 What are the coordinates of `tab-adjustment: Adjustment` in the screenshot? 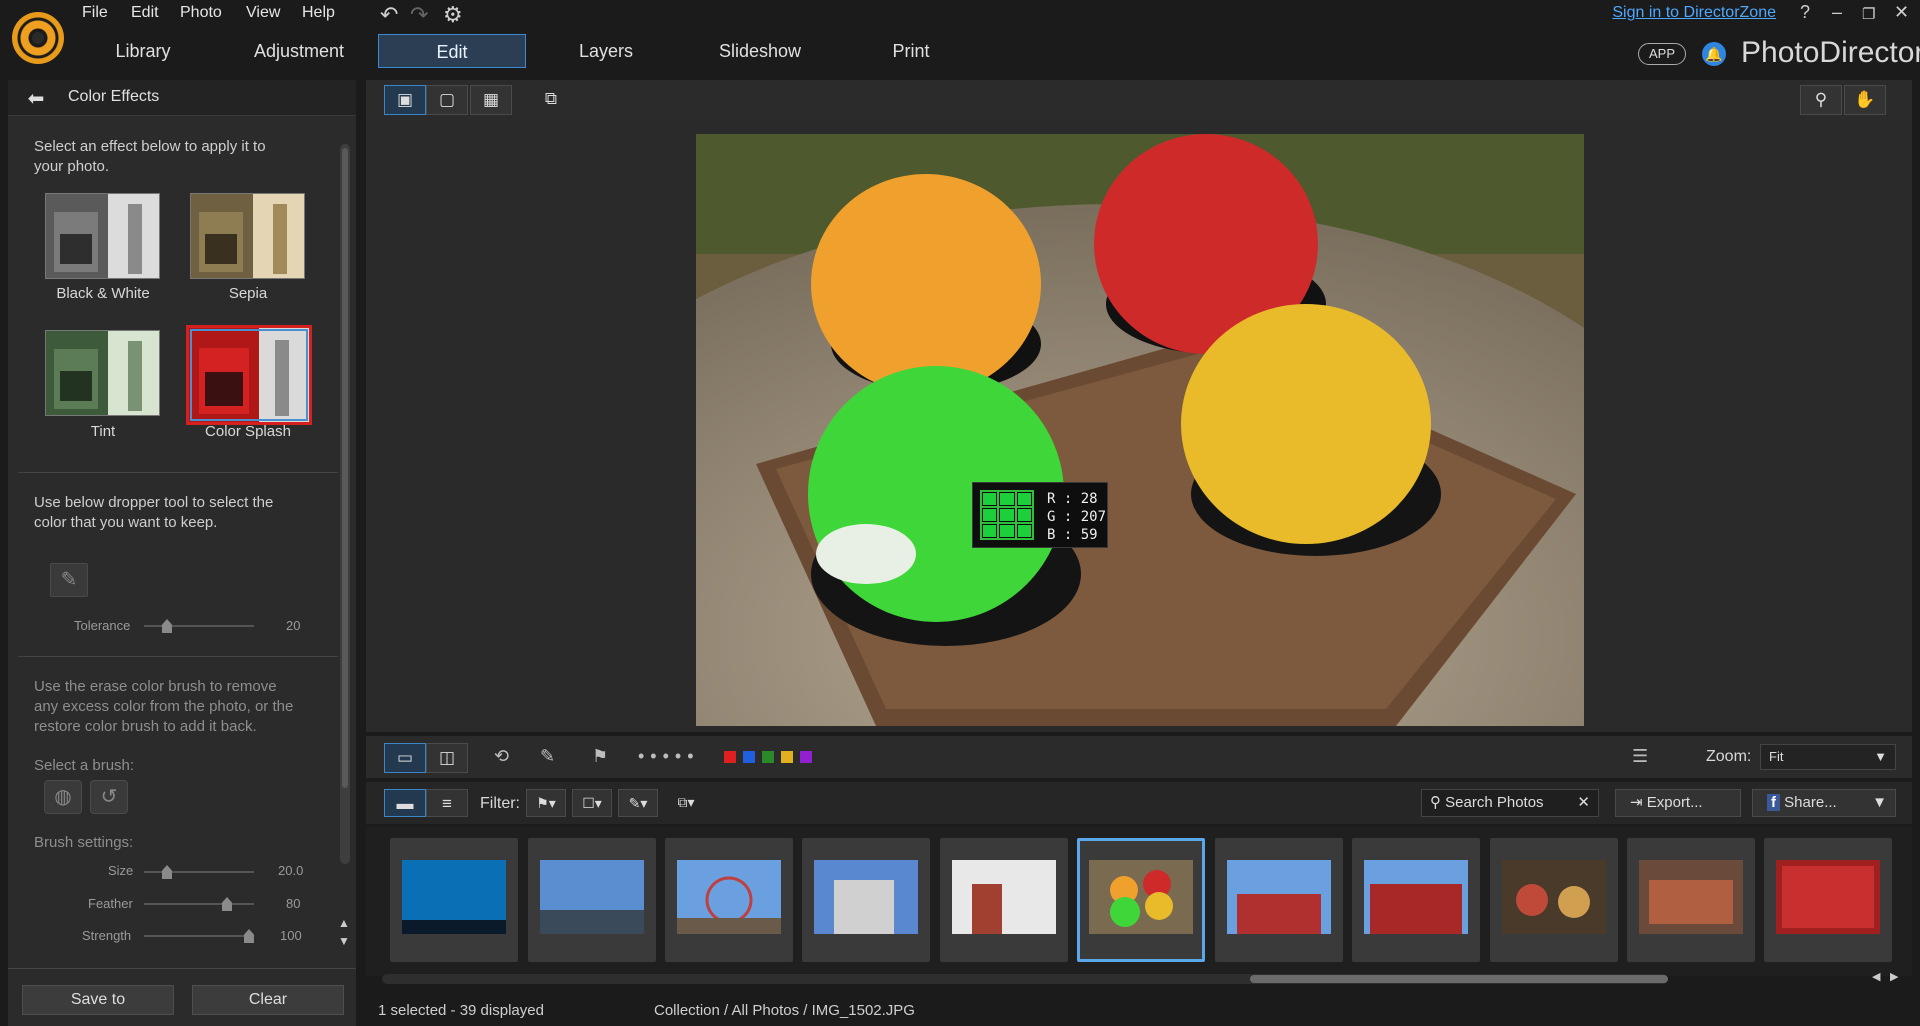 It's located at (299, 51).